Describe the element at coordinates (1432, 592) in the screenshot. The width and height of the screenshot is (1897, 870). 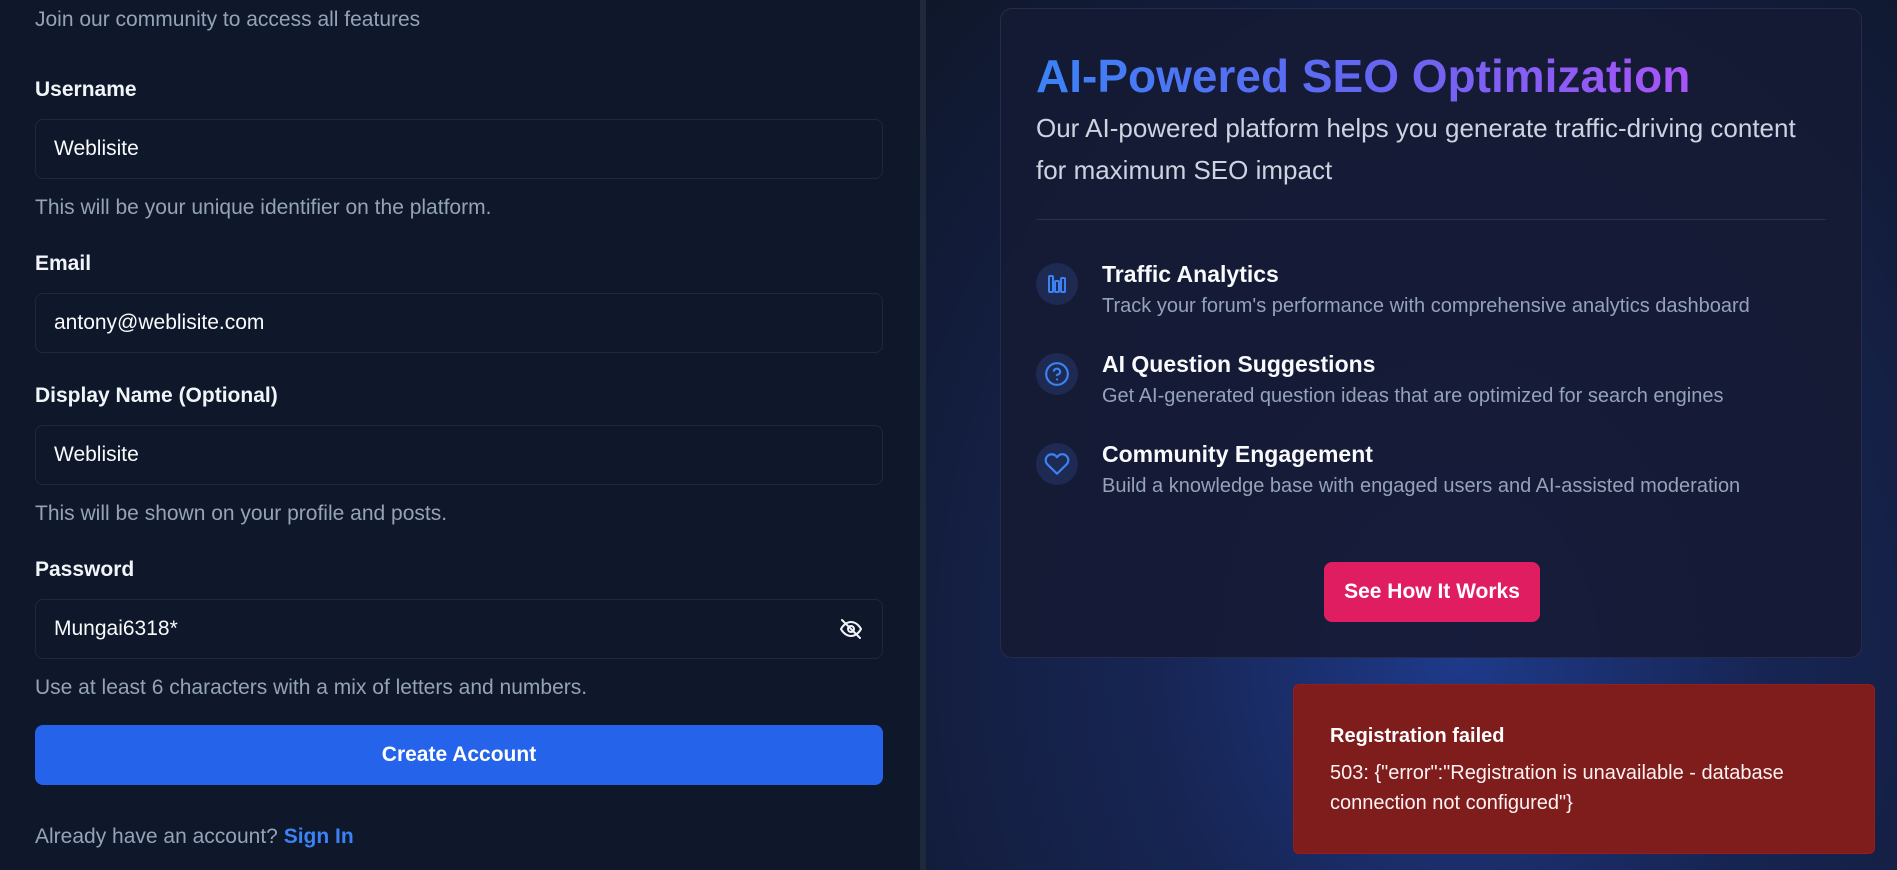
I see `see-how-it-works-button: See How It Works` at that location.